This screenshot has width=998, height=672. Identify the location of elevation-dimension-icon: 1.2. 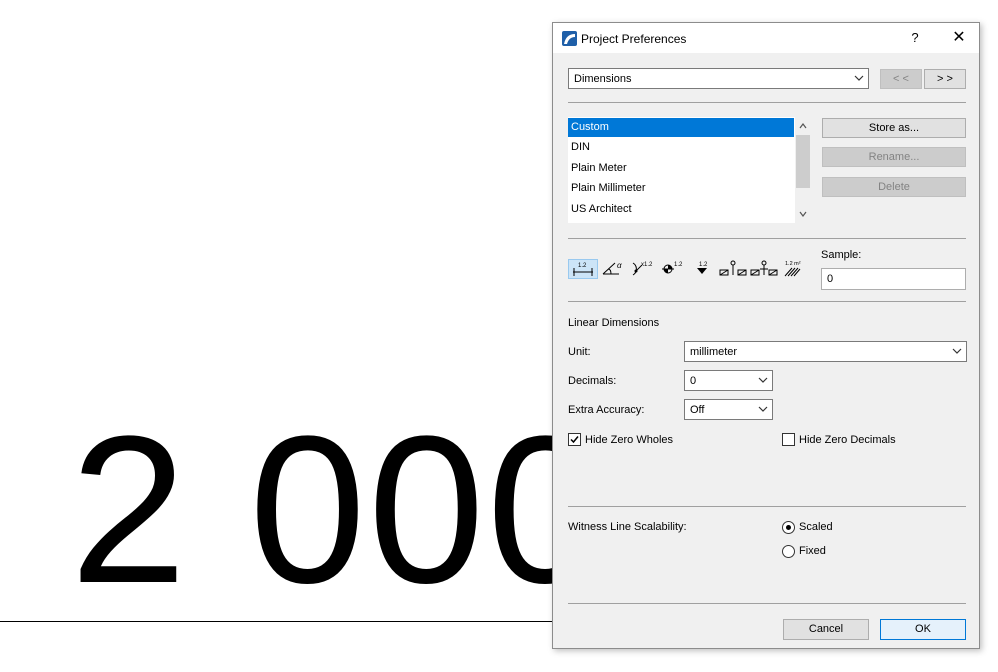
(703, 269).